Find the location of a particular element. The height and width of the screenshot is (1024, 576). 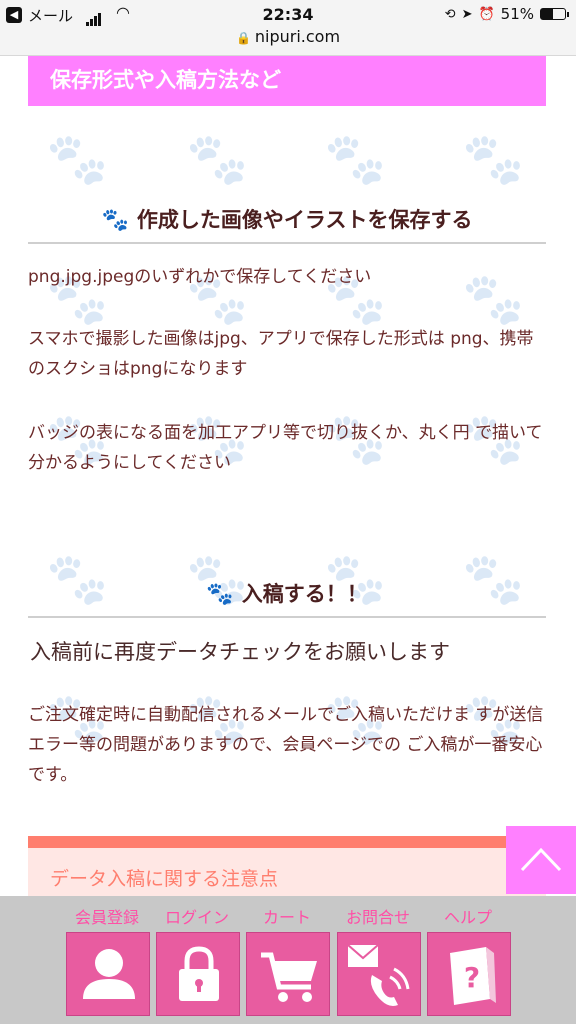

cart-icon is located at coordinates (289, 977).